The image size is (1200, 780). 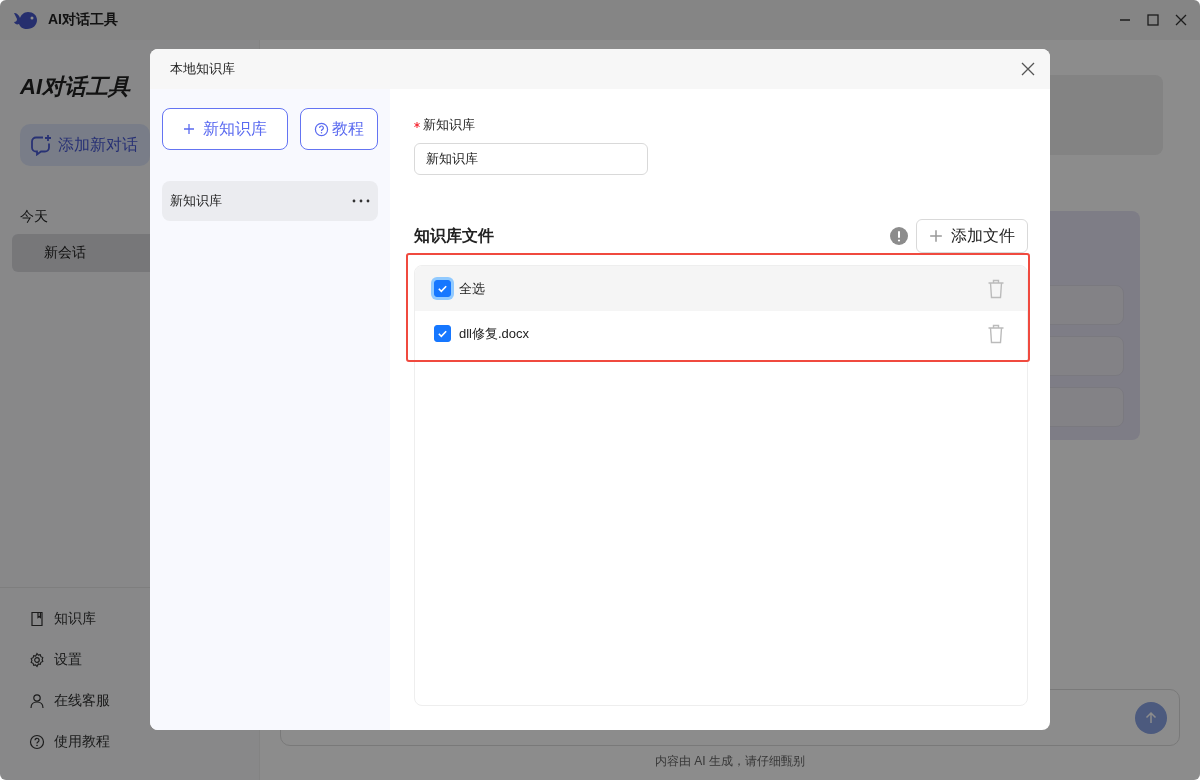 I want to click on name-input-field: 新知识库, so click(x=531, y=159).